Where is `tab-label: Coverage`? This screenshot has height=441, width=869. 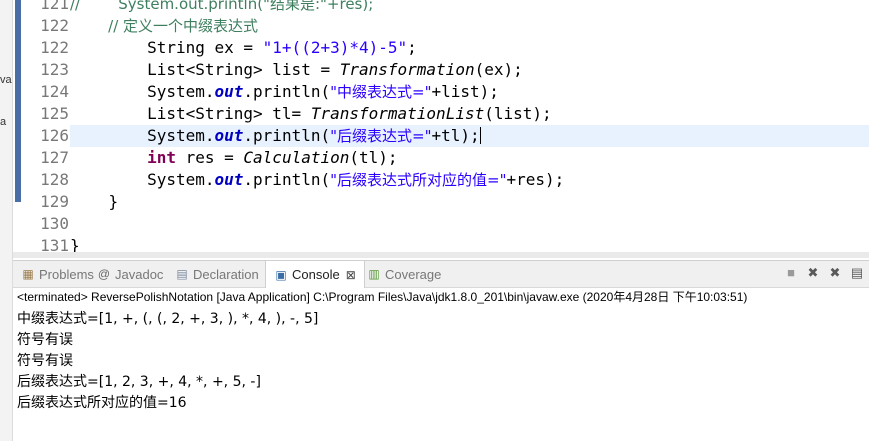 tab-label: Coverage is located at coordinates (413, 274).